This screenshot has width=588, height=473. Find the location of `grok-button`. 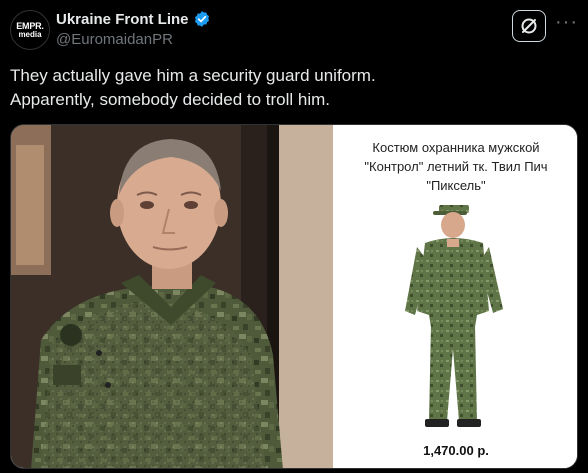

grok-button is located at coordinates (529, 26).